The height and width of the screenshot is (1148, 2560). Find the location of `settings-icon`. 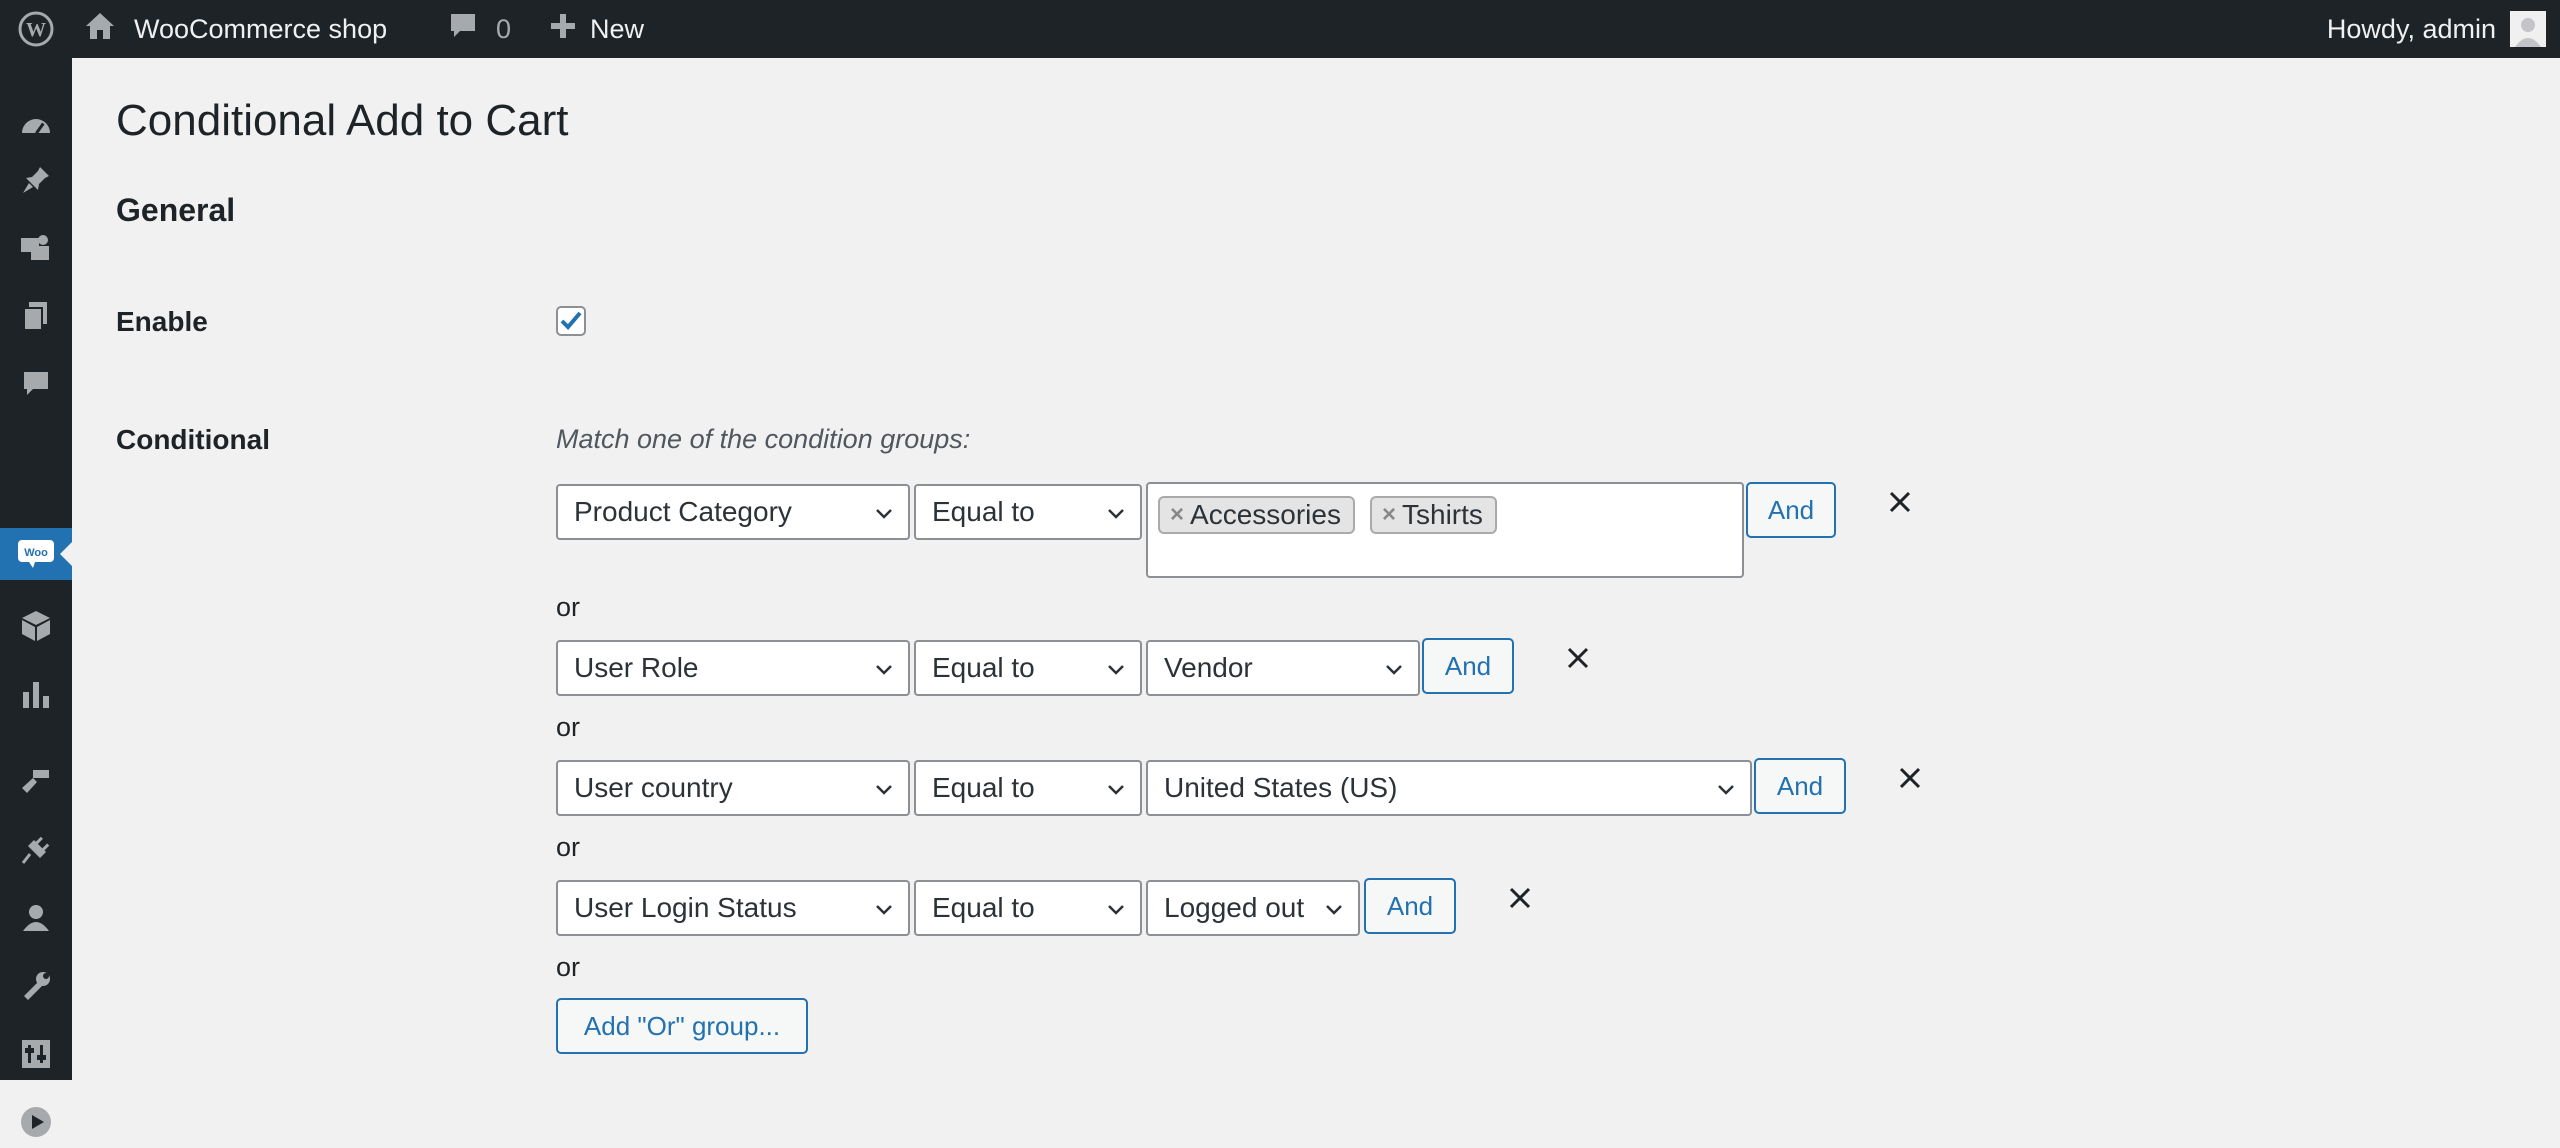

settings-icon is located at coordinates (36, 1054).